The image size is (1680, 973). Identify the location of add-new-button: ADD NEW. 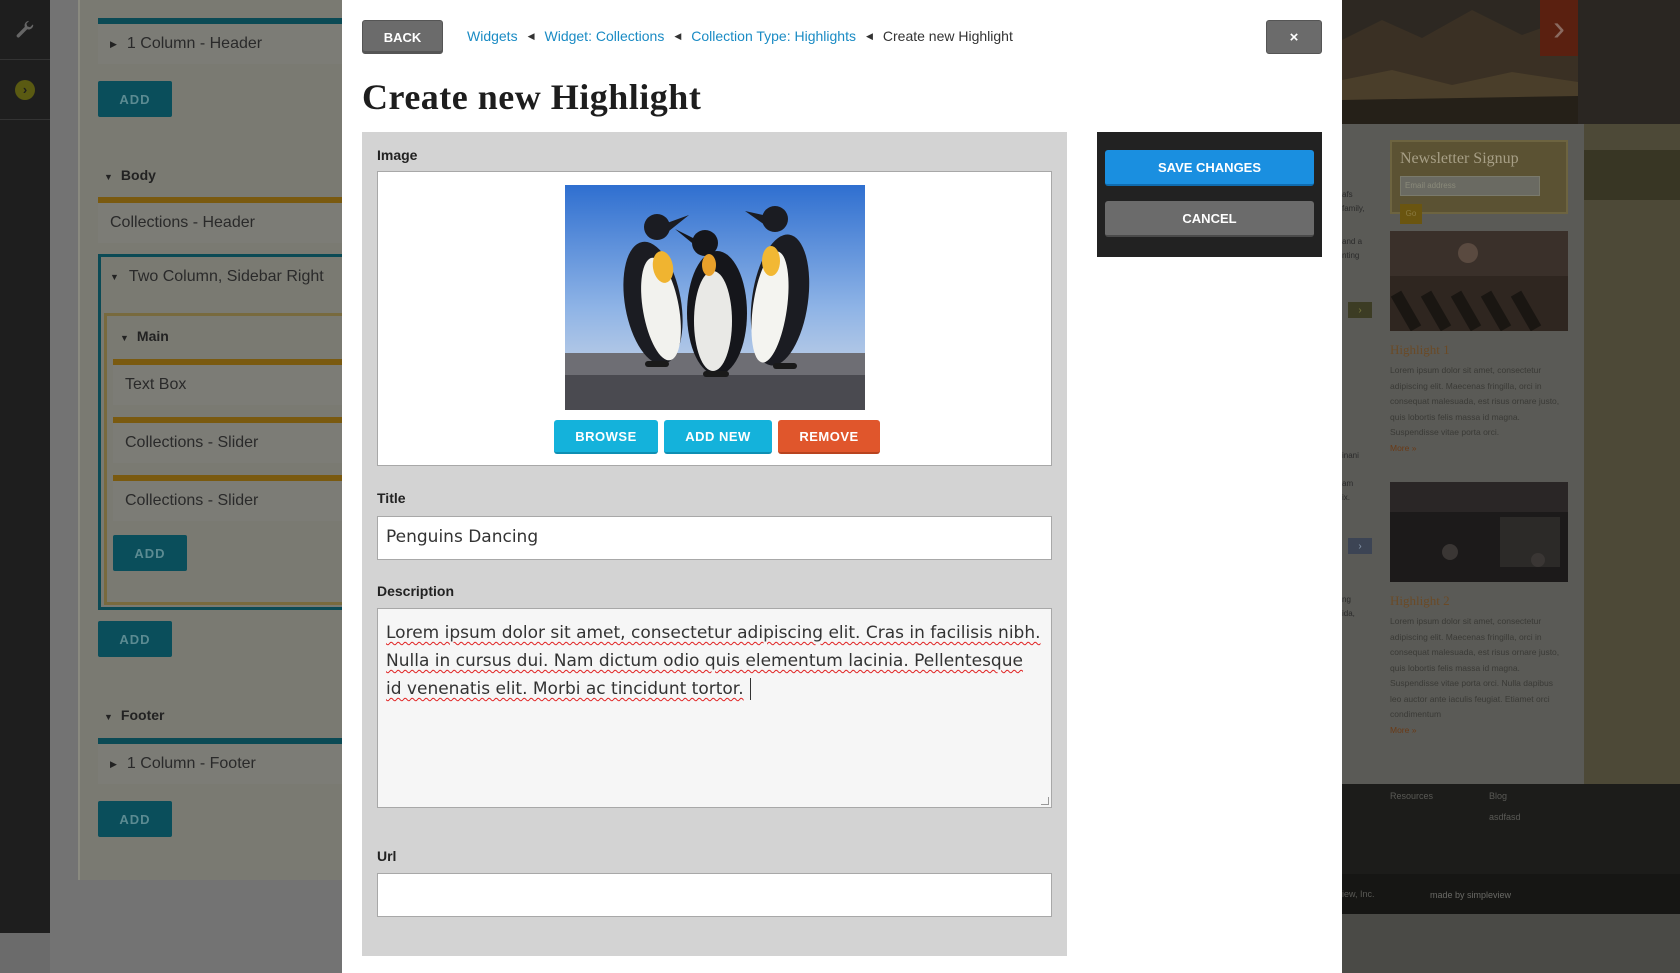
(718, 437).